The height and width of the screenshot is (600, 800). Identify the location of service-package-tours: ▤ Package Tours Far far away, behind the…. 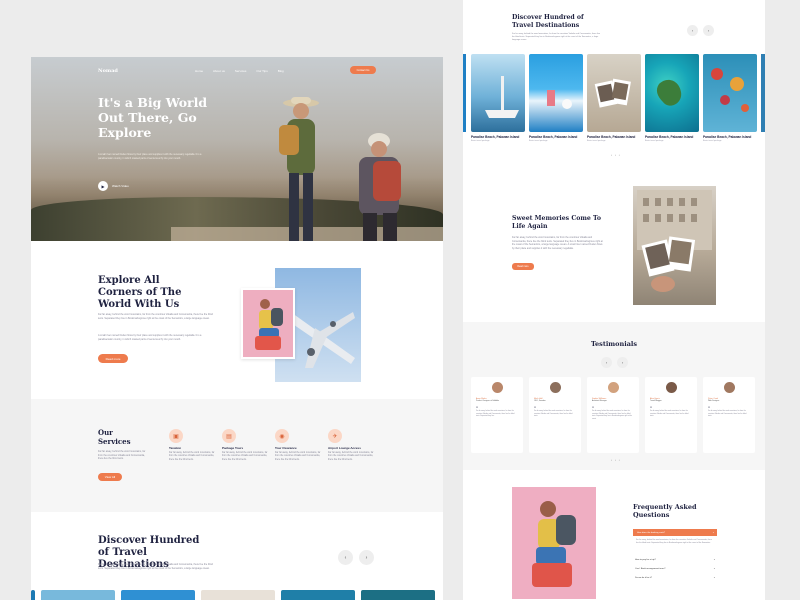
(246, 445).